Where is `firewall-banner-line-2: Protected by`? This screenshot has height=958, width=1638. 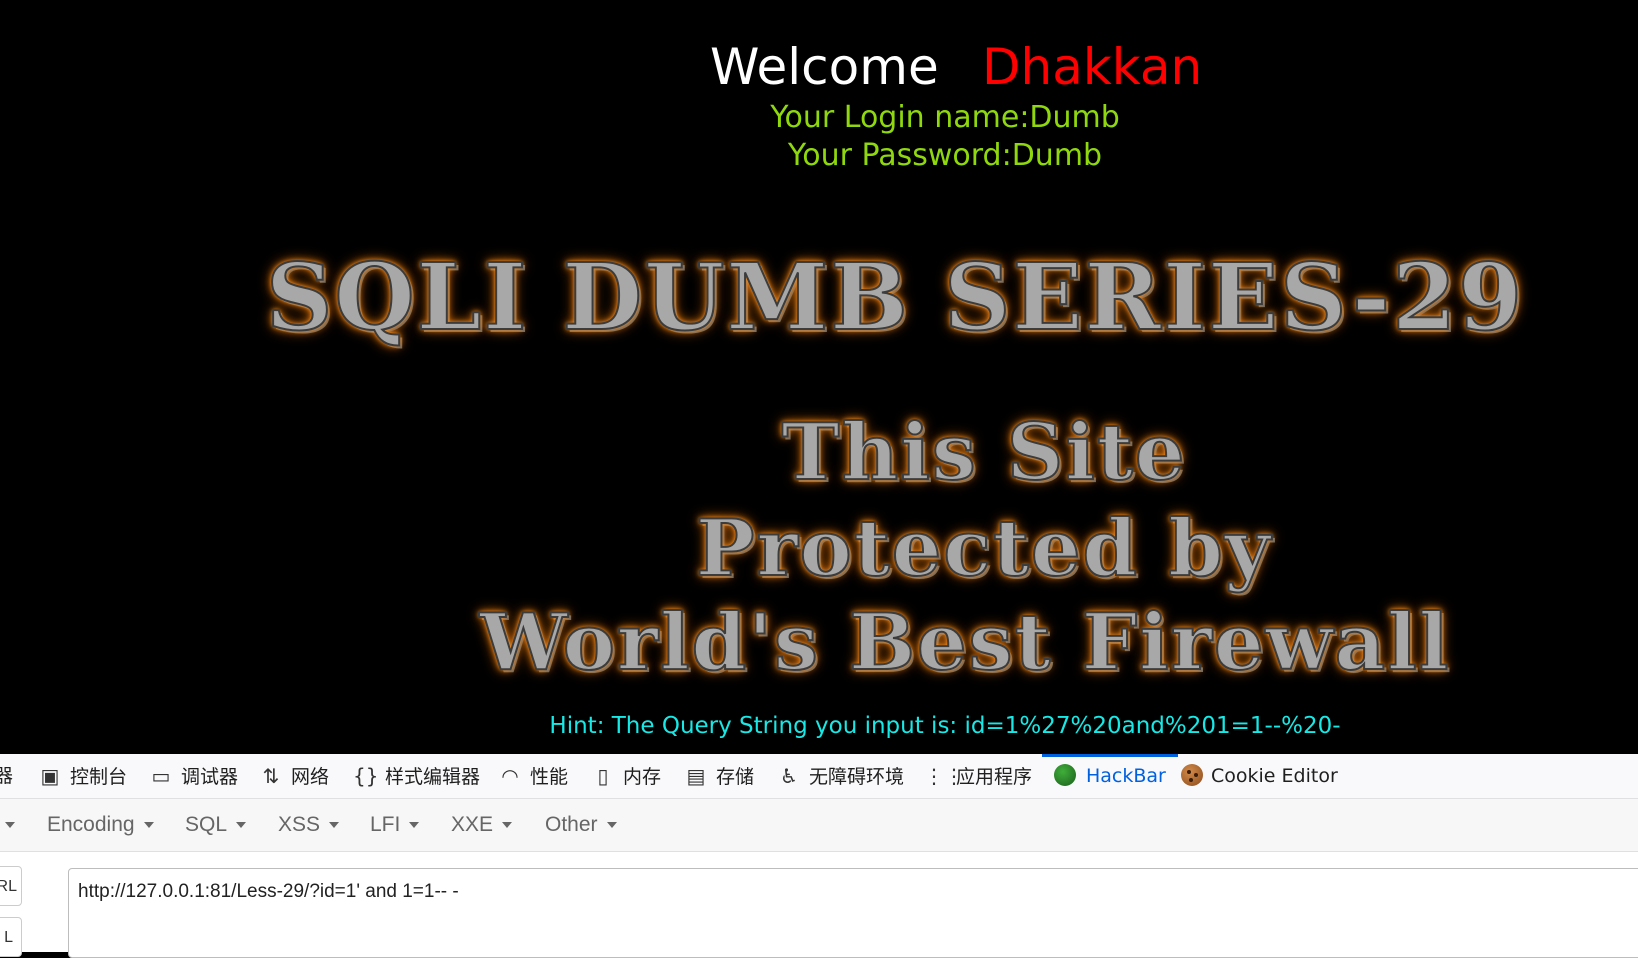 firewall-banner-line-2: Protected by is located at coordinates (984, 548).